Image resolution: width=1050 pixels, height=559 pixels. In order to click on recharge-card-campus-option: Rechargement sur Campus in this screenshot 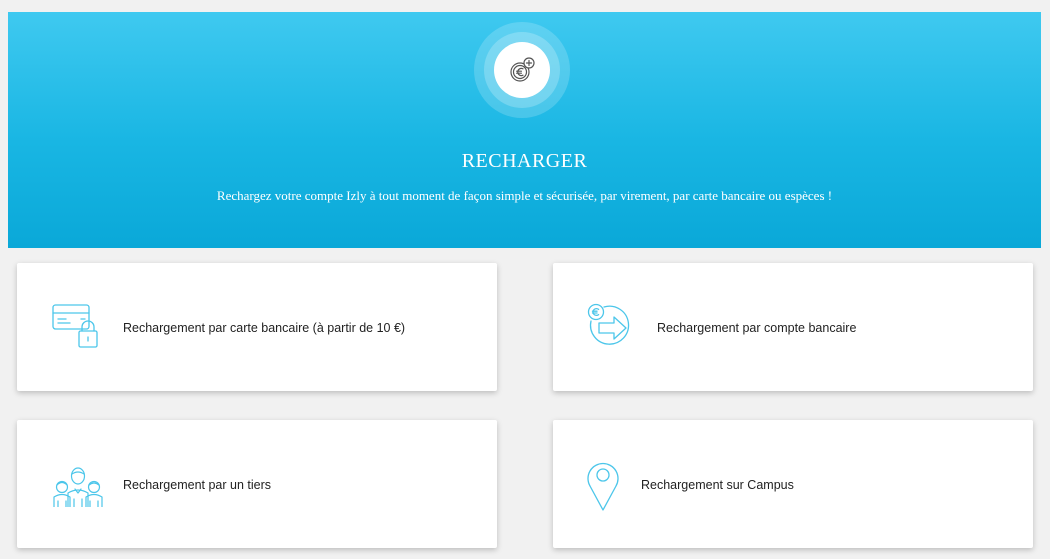, I will do `click(793, 484)`.